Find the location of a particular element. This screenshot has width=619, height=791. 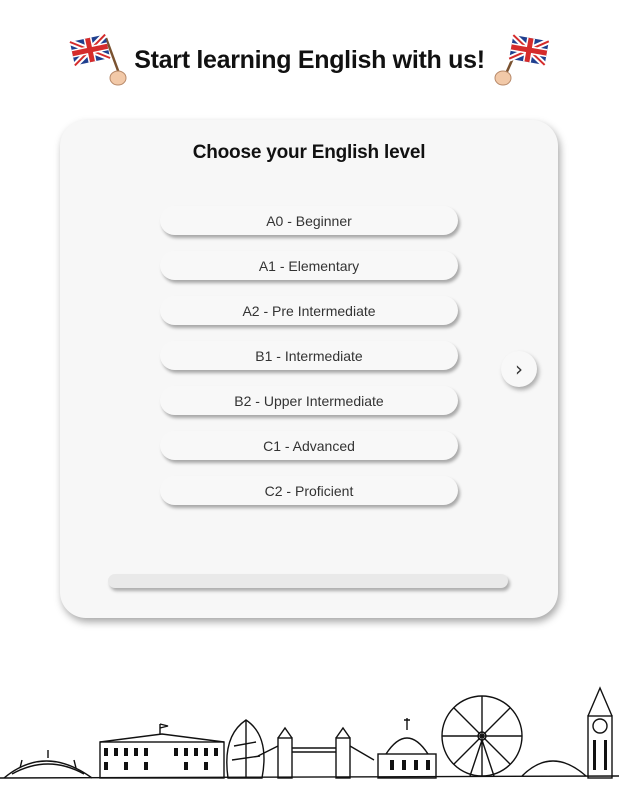

uk-flag-right-icon is located at coordinates (522, 59).